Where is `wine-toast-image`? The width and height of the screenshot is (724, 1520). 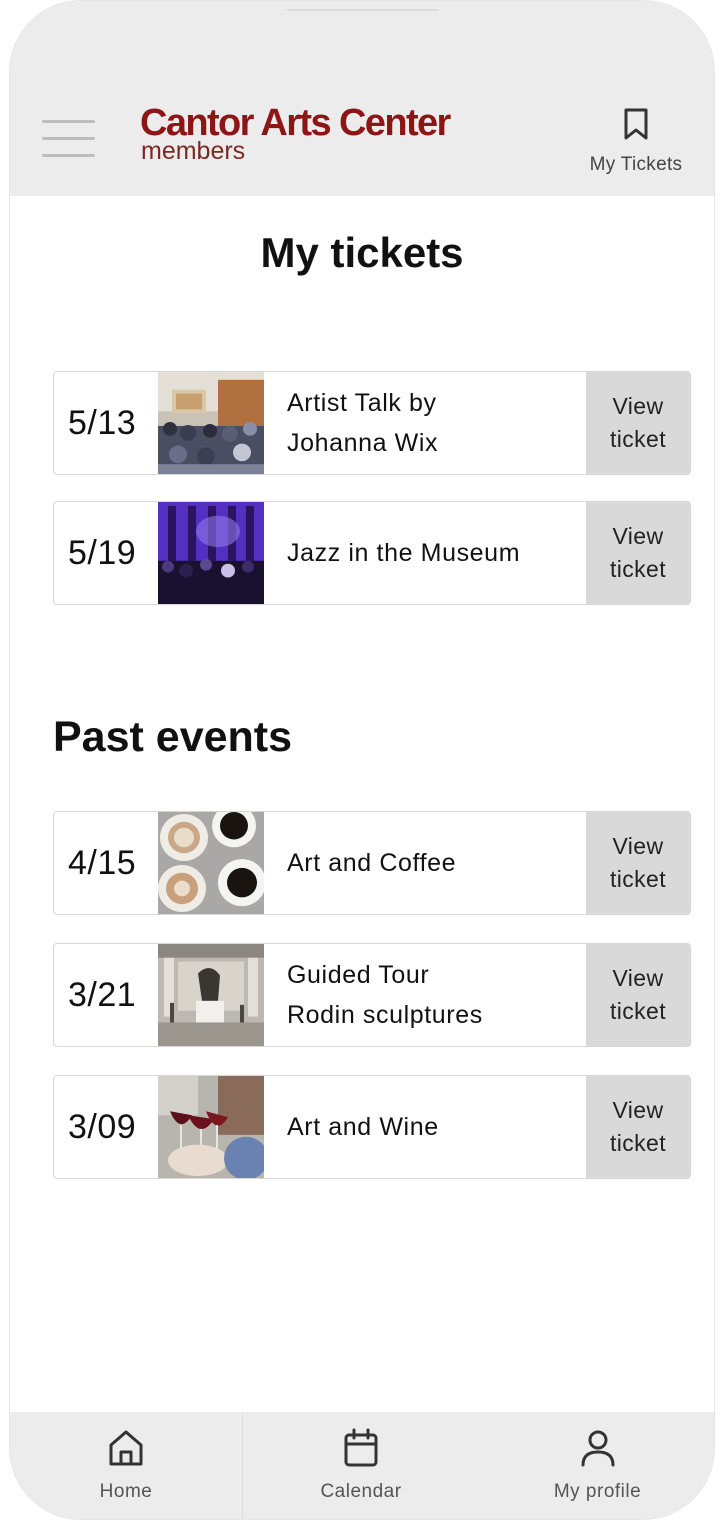
wine-toast-image is located at coordinates (211, 1127).